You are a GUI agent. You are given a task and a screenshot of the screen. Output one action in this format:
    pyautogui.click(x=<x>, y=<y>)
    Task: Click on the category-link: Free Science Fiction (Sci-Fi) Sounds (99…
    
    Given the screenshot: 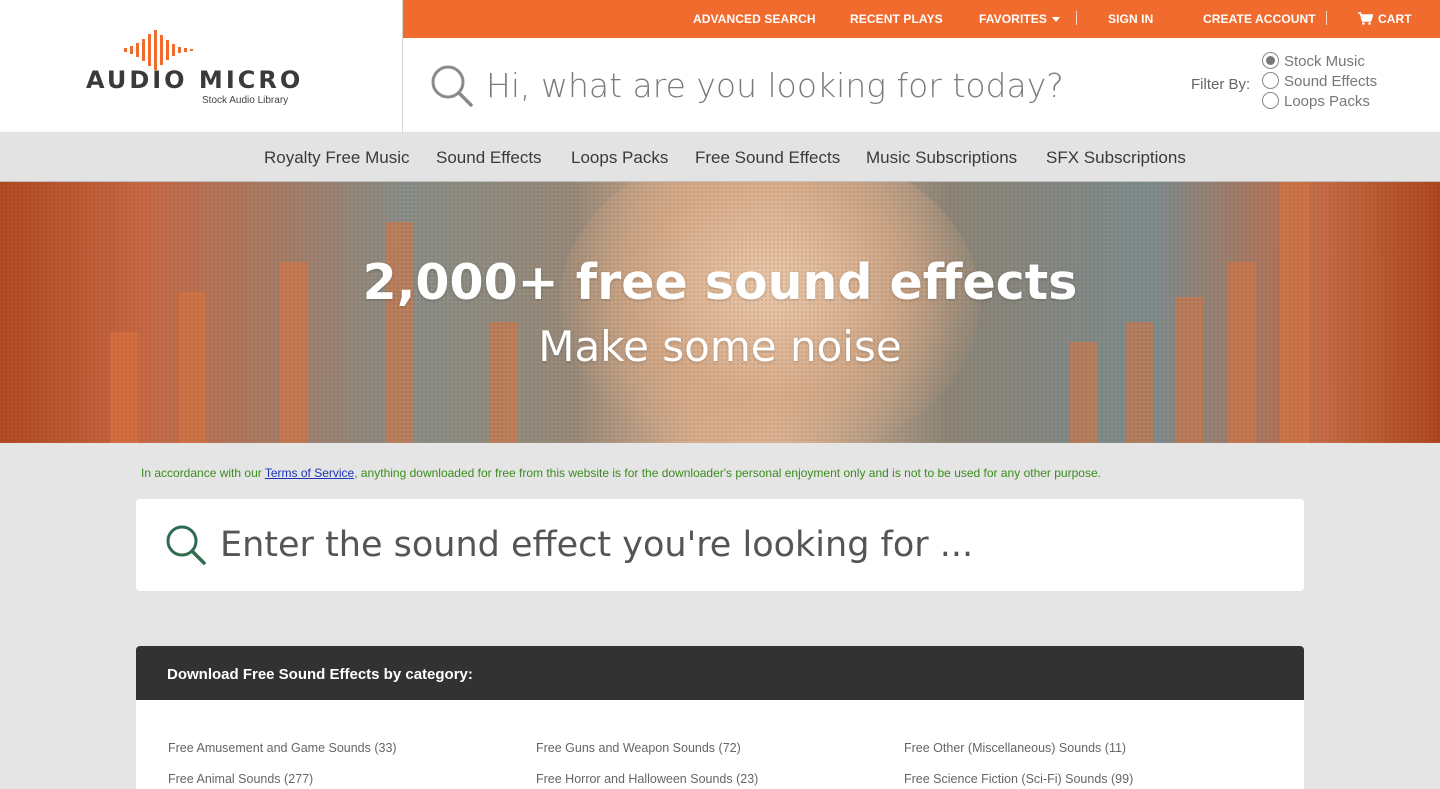 What is the action you would take?
    pyautogui.click(x=1018, y=779)
    